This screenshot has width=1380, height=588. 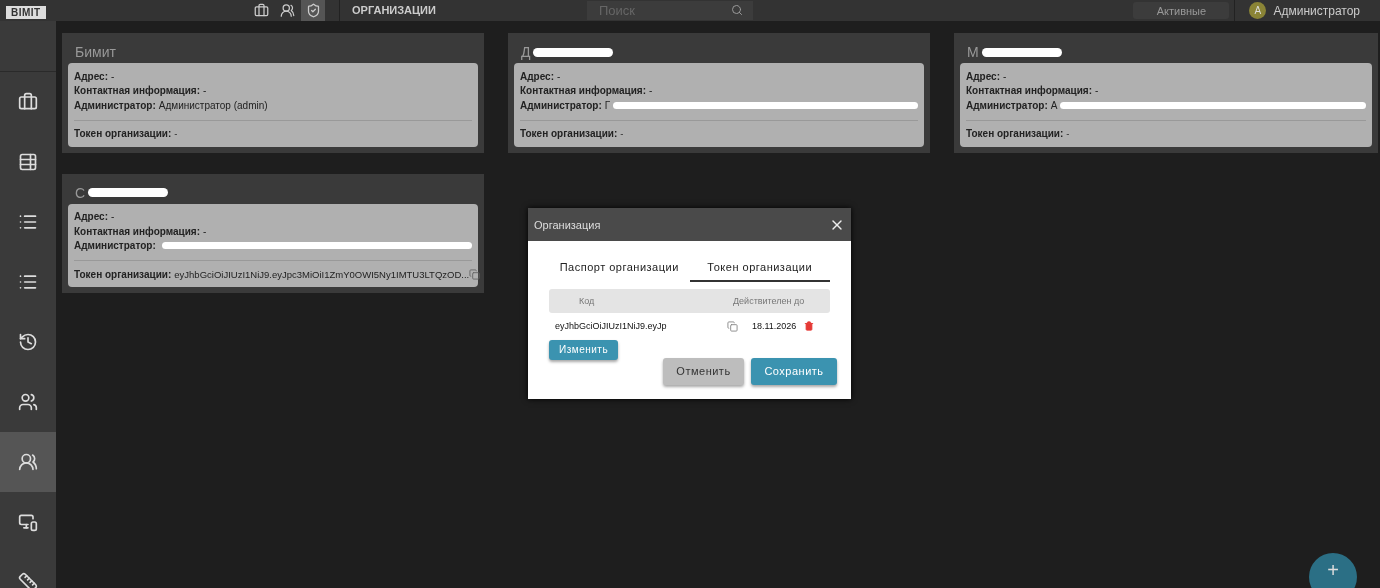 I want to click on table-icon, so click(x=28, y=162).